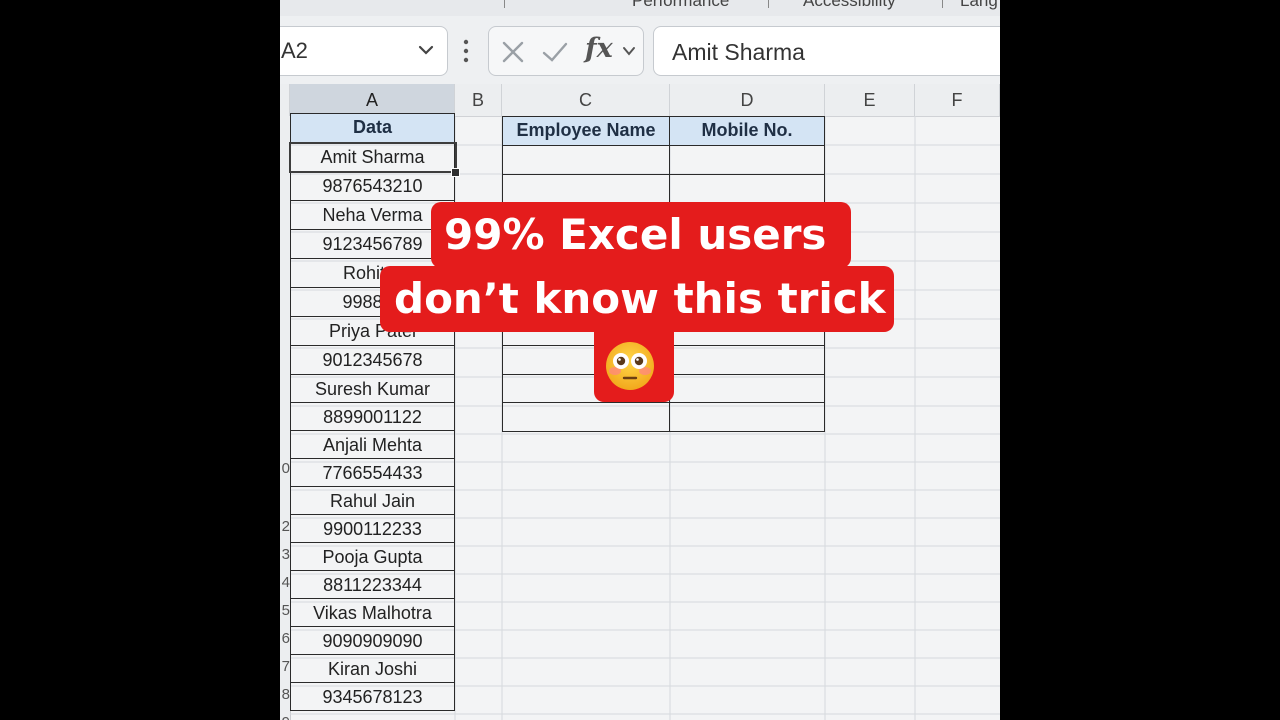 Image resolution: width=1280 pixels, height=720 pixels. I want to click on data-cell-text: 9012345678, so click(372, 360).